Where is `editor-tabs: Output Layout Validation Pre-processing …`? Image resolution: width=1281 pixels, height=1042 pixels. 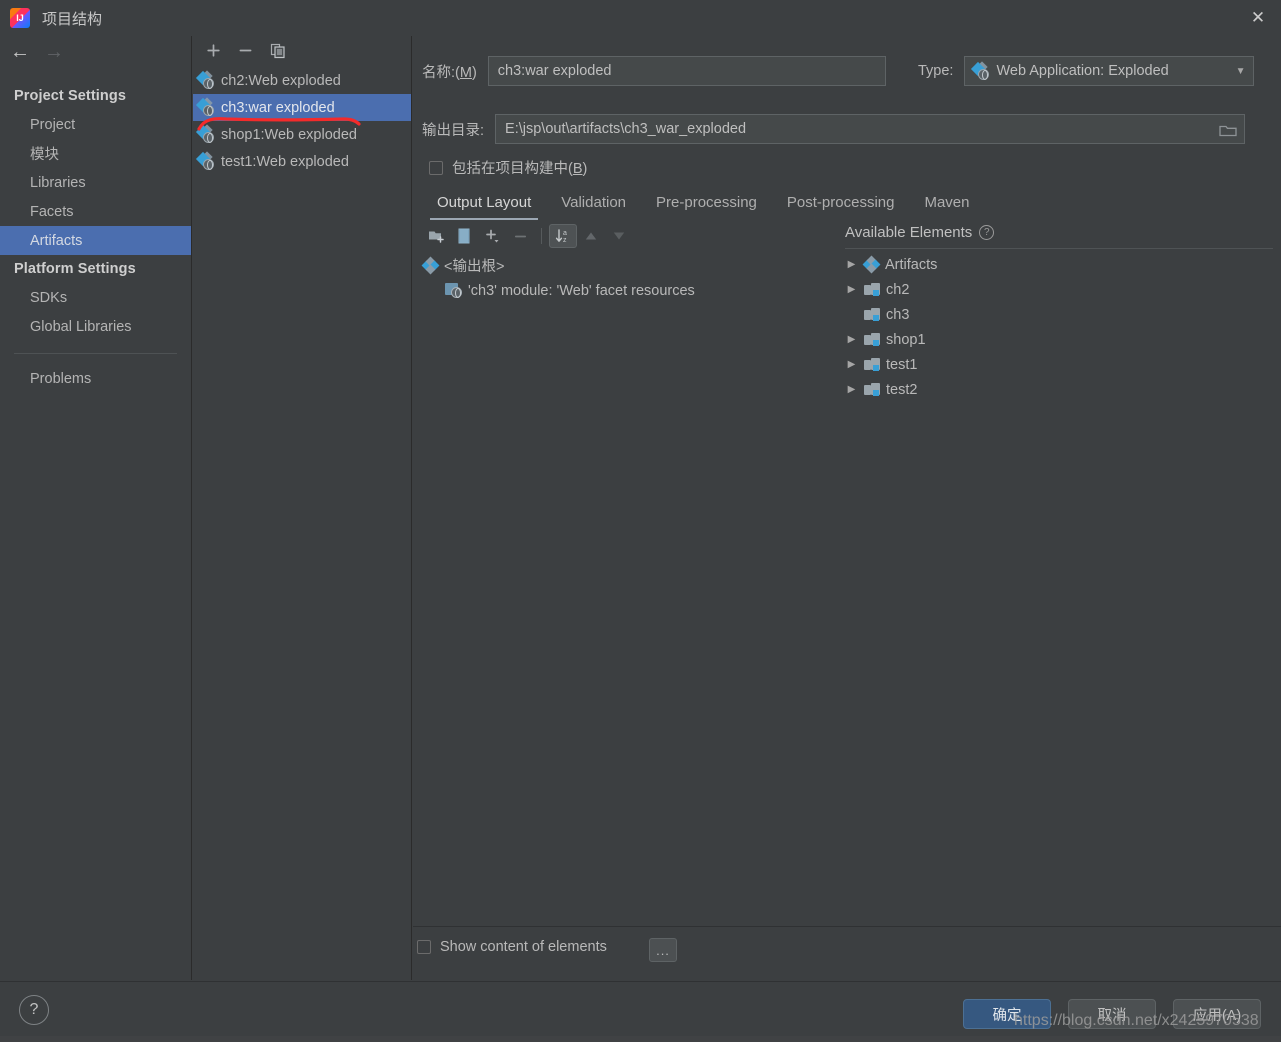
editor-tabs: Output Layout Validation Pre-processing … is located at coordinates (703, 204).